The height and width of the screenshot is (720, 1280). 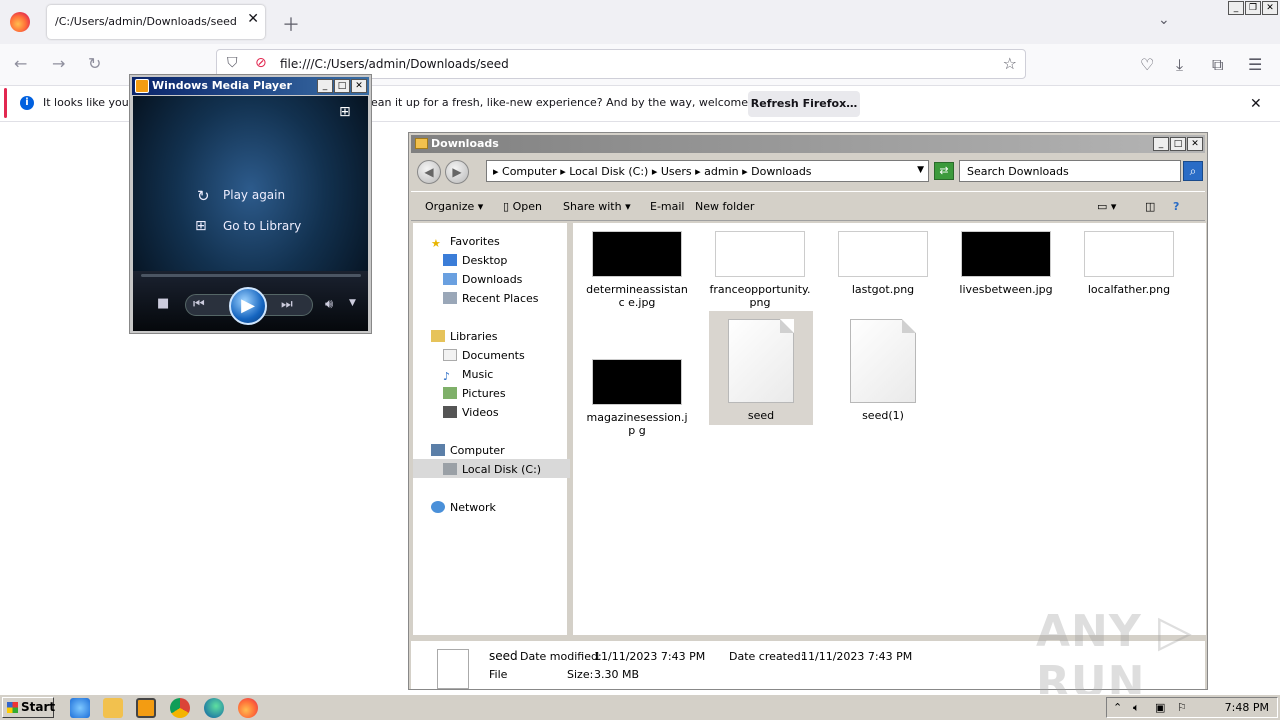 I want to click on preview-pane-icon: ◫, so click(x=1150, y=206).